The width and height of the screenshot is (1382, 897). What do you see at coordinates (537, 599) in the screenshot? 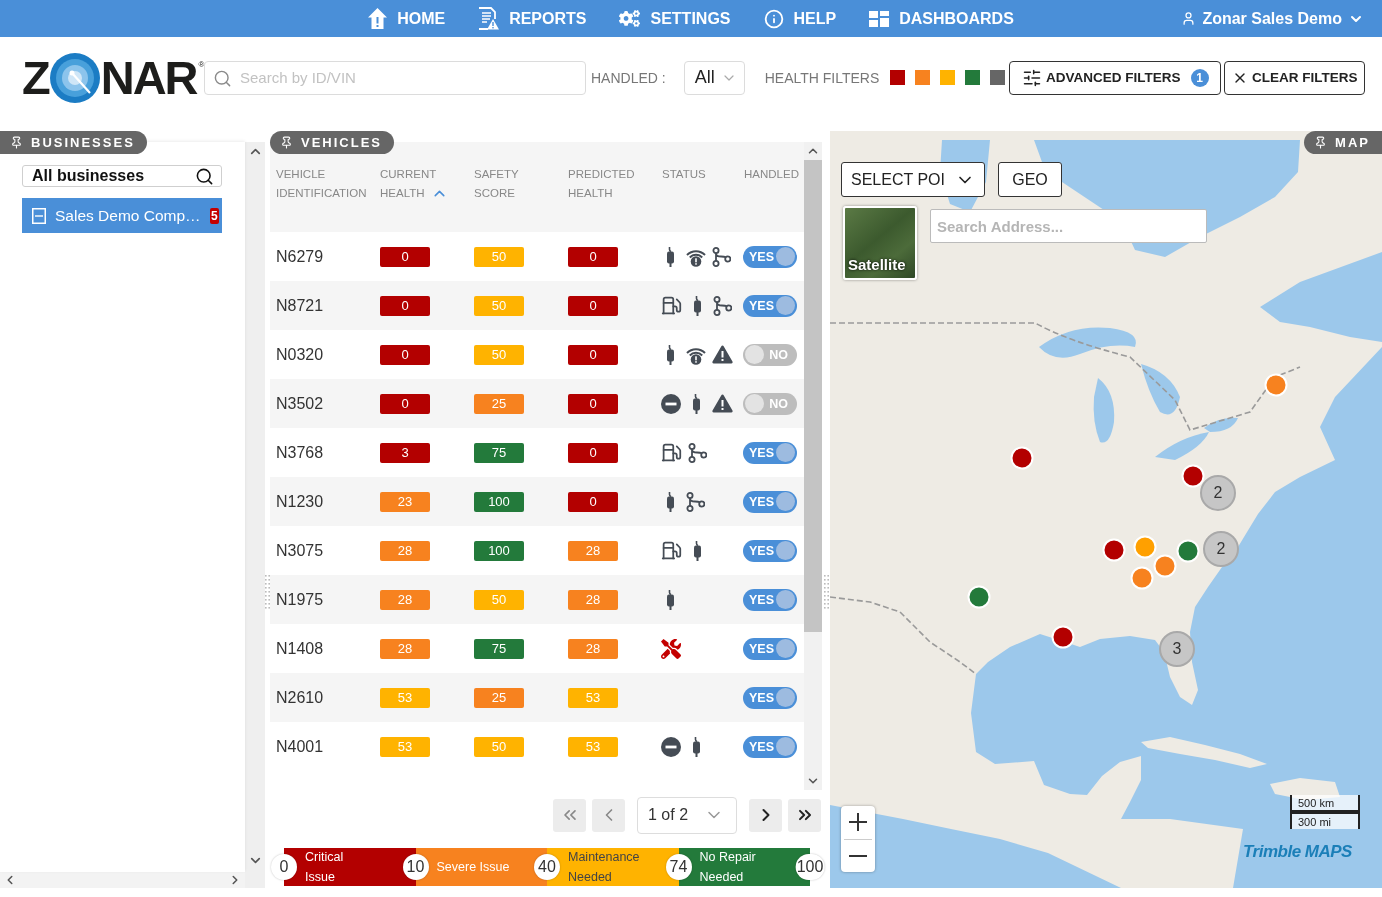
I see `table-row: N1975 28 50 28 YES` at bounding box center [537, 599].